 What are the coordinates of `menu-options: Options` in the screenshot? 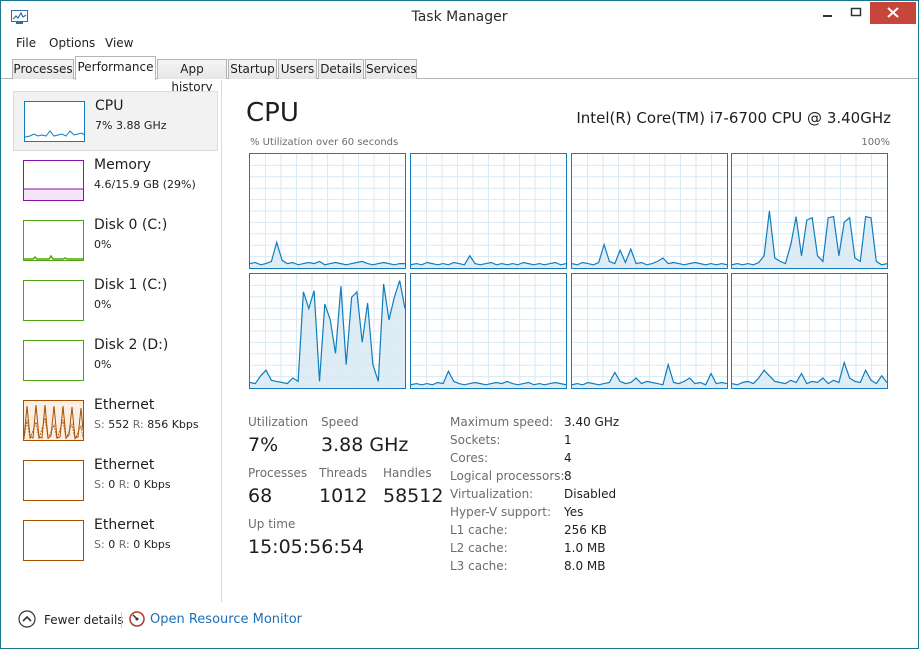 It's located at (72, 43).